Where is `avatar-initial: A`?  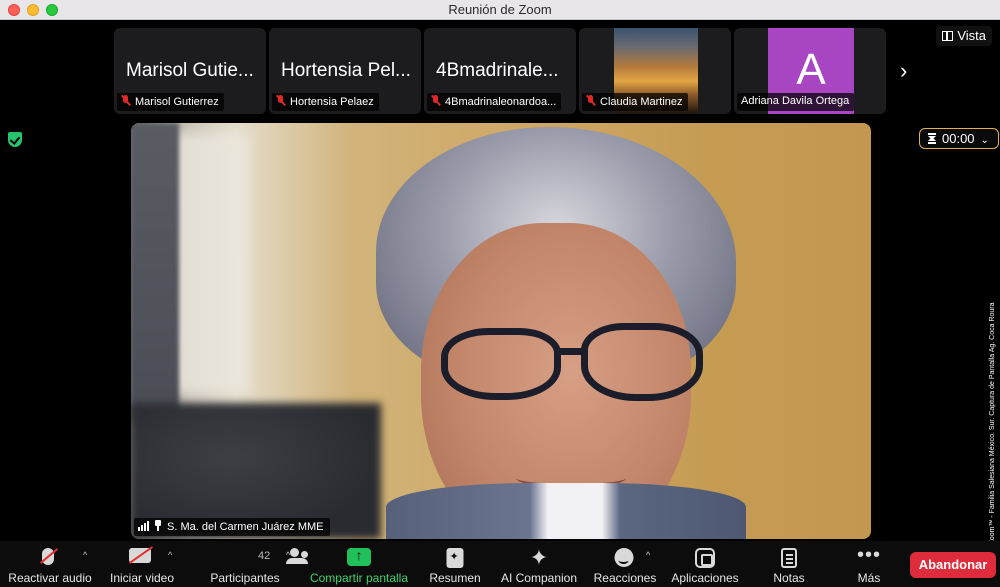
avatar-initial: A is located at coordinates (811, 69).